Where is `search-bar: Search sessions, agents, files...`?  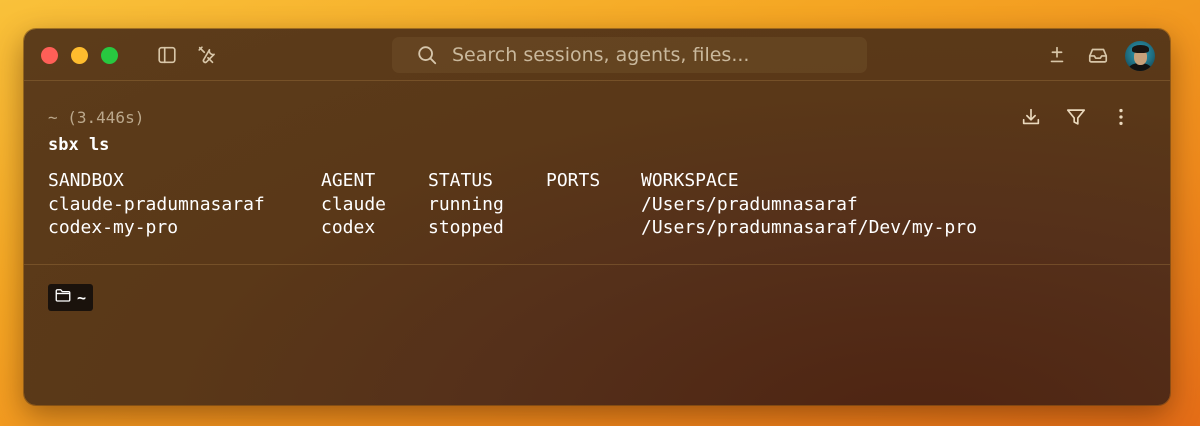
search-bar: Search sessions, agents, files... is located at coordinates (629, 55).